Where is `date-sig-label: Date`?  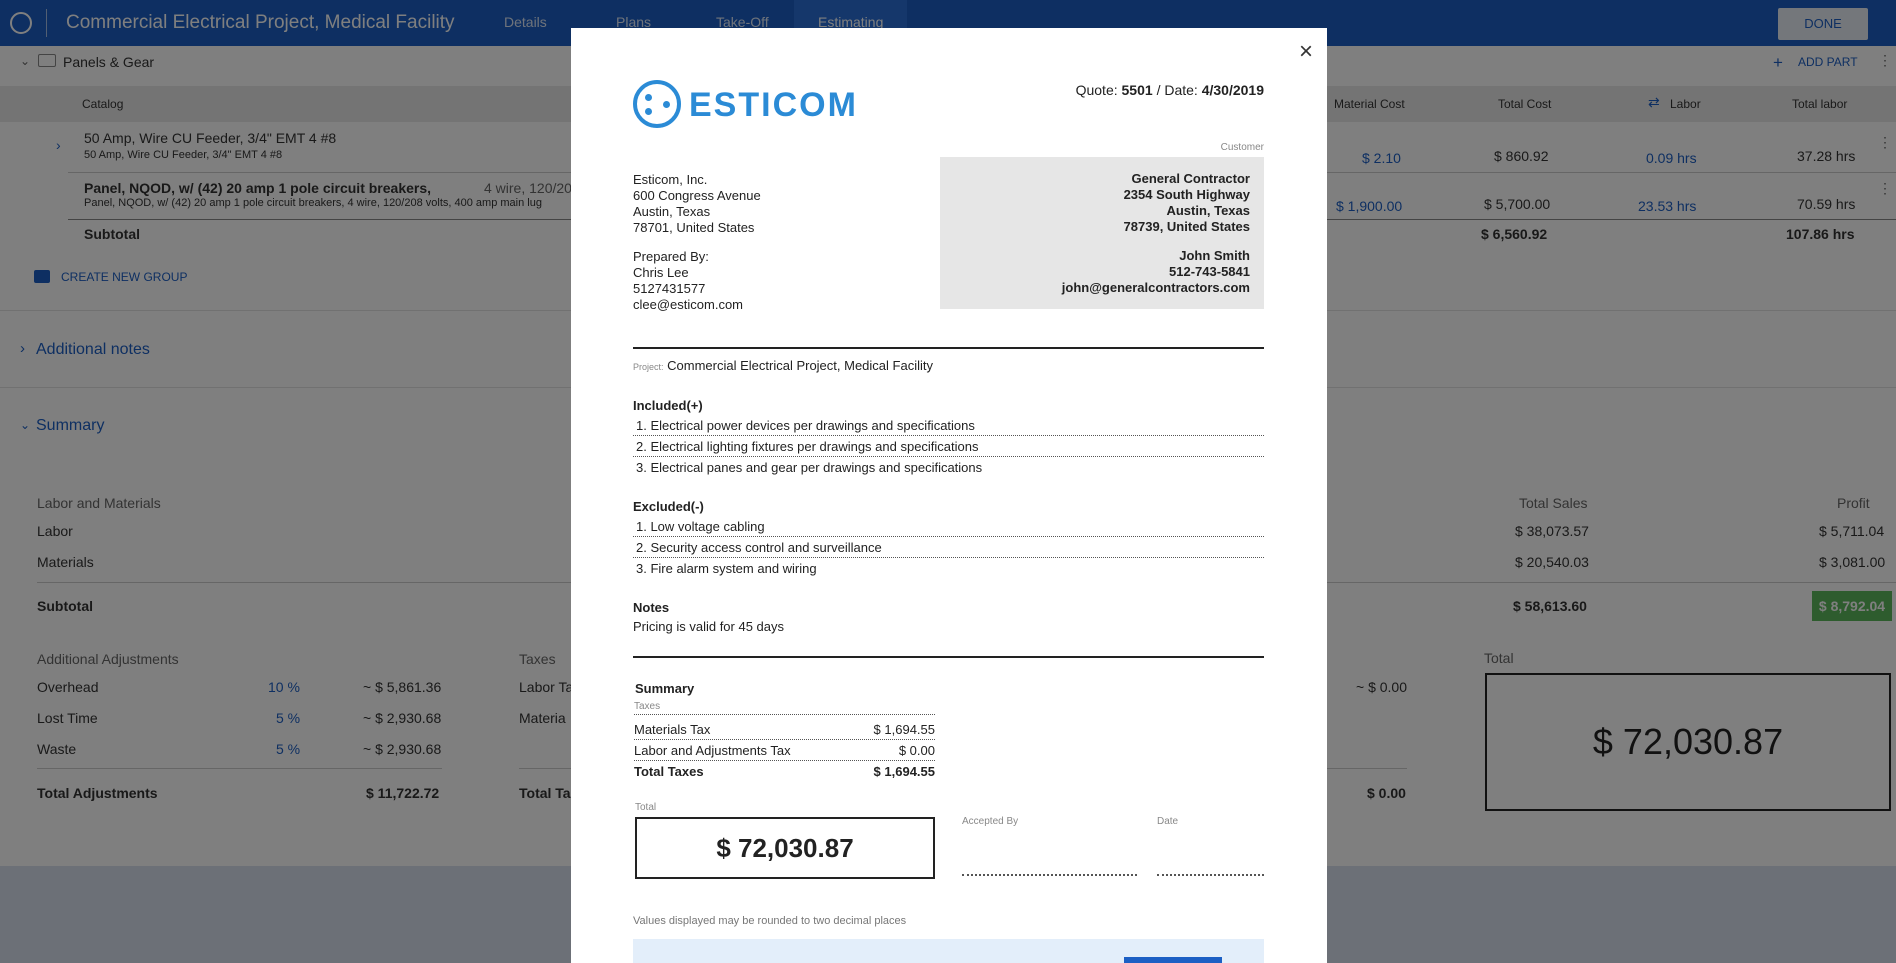 date-sig-label: Date is located at coordinates (1168, 821).